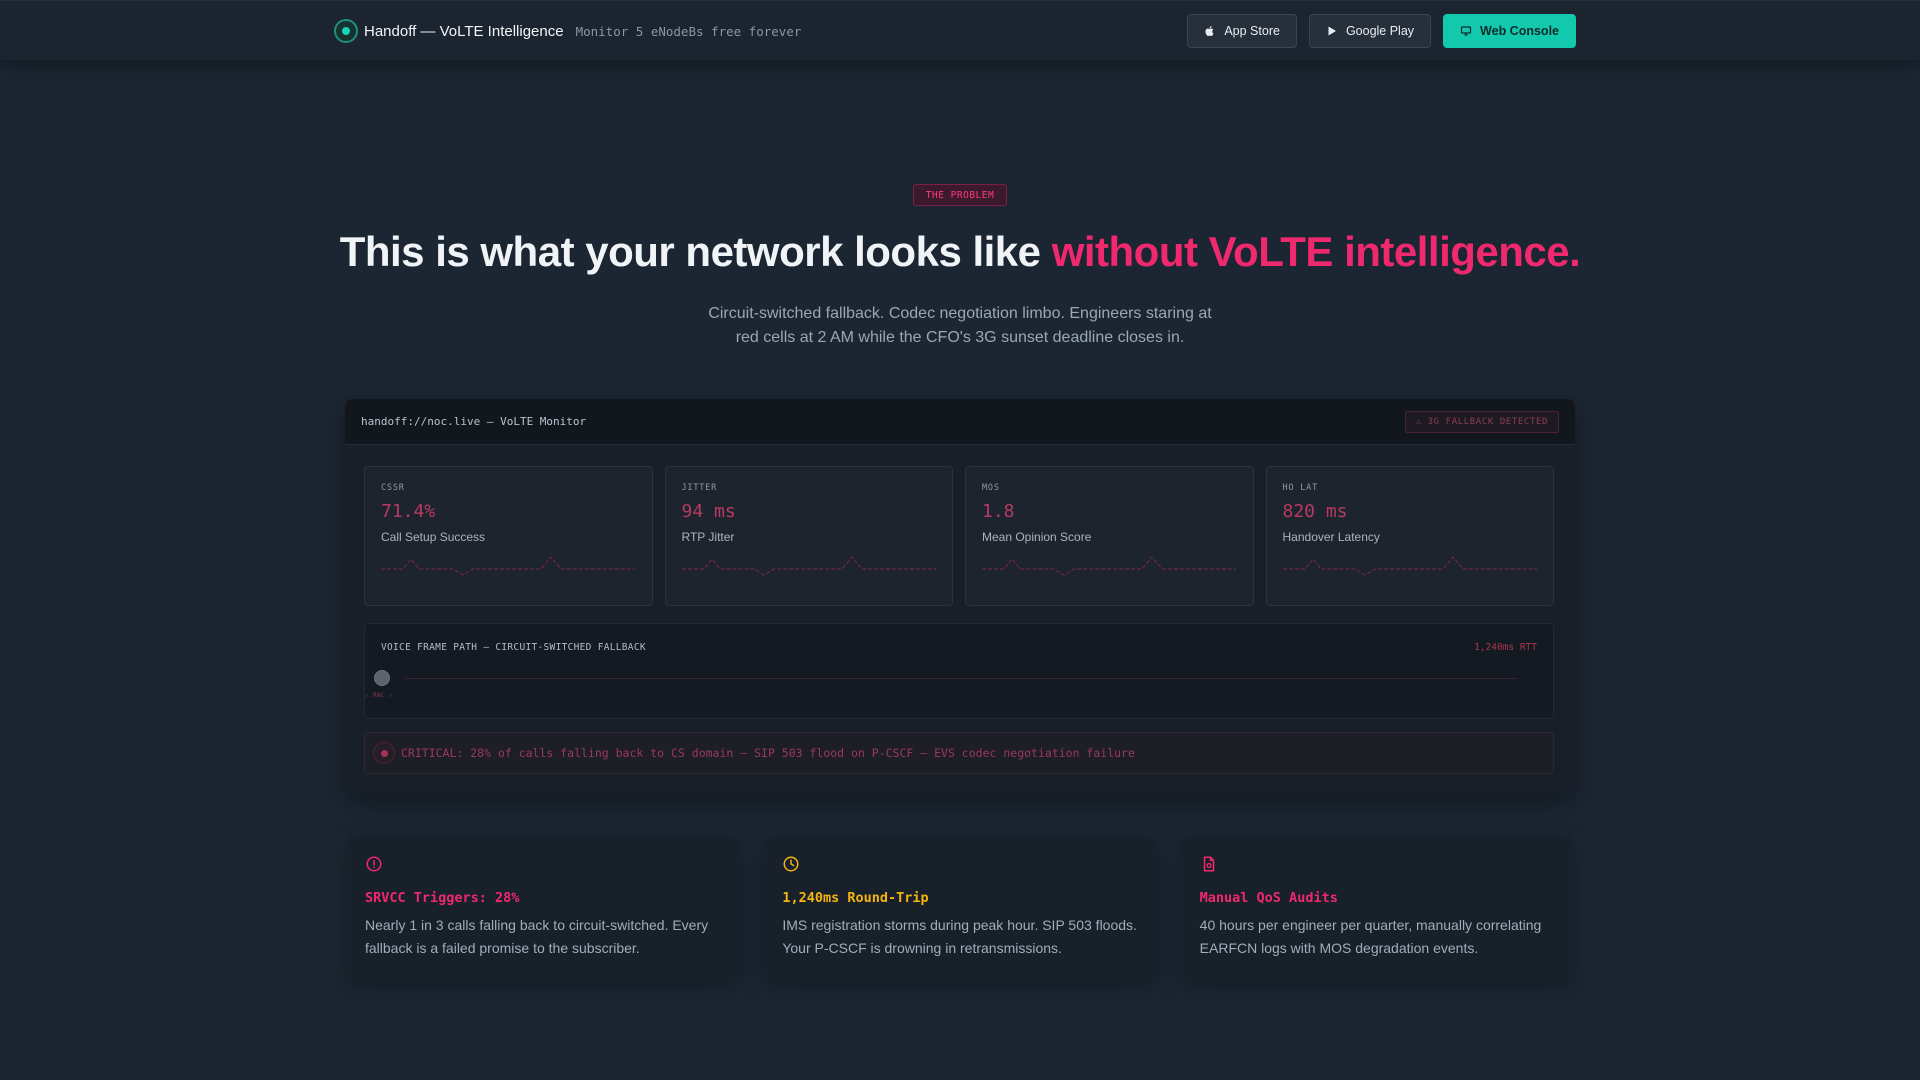 Image resolution: width=1920 pixels, height=1080 pixels. I want to click on metric-value: 1.8, so click(998, 511).